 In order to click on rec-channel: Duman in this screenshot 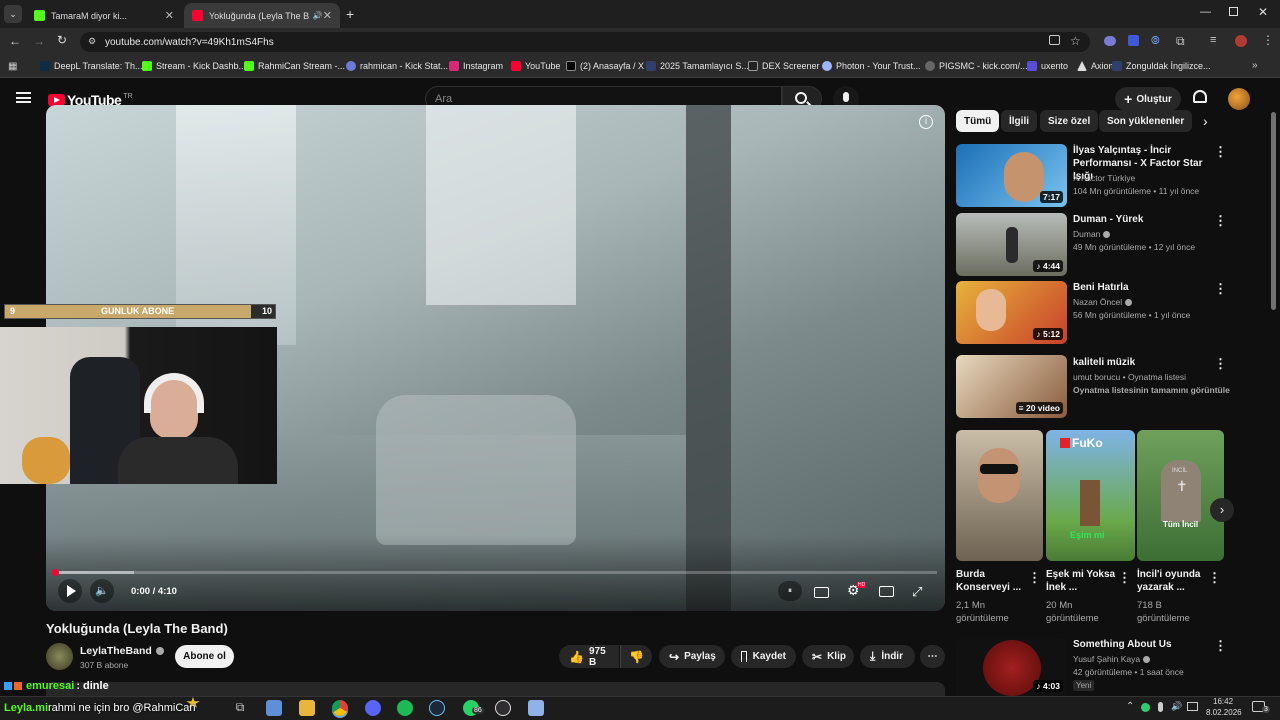, I will do `click(1092, 234)`.